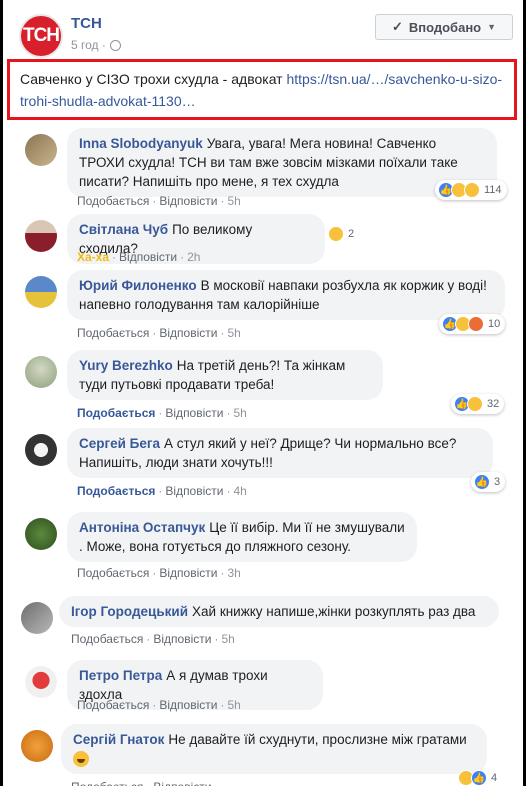 This screenshot has width=526, height=786. Describe the element at coordinates (494, 324) in the screenshot. I see `reaction-count: 10` at that location.